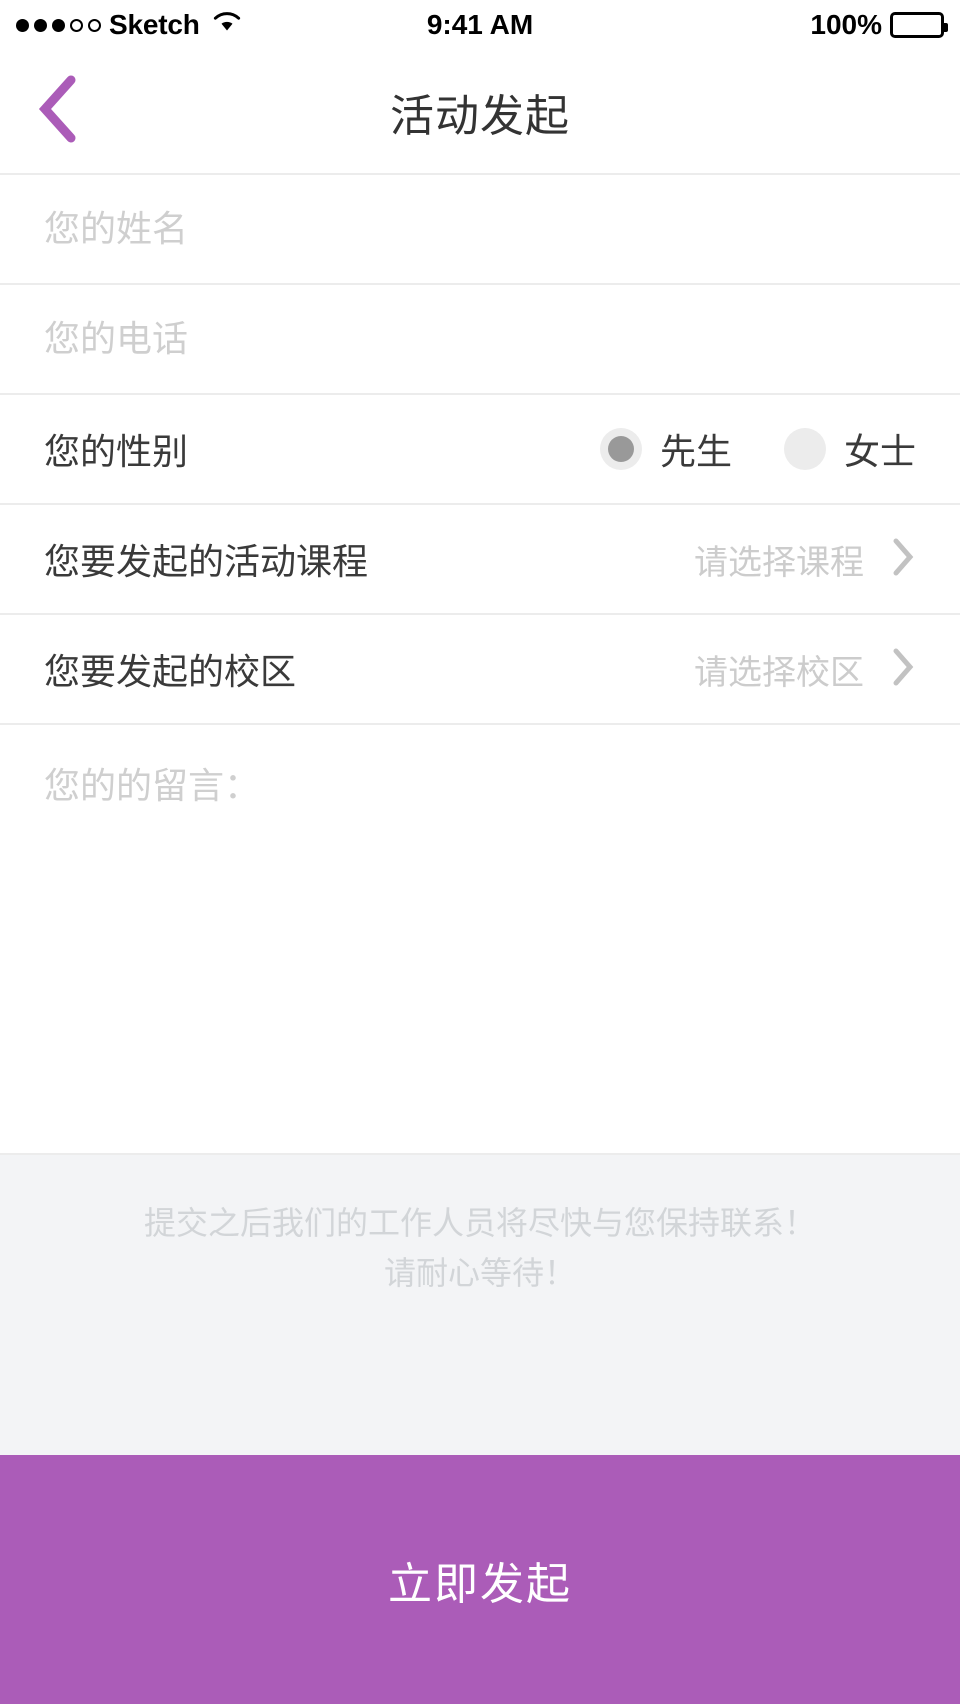 This screenshot has width=960, height=1704. I want to click on radio-label-male: 先生, so click(695, 451).